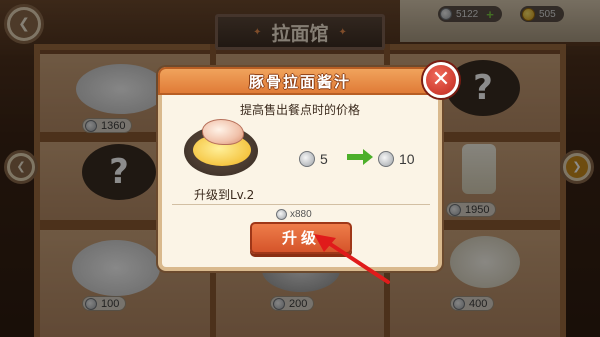  Describe the element at coordinates (223, 132) in the screenshot. I see `dish-pork` at that location.